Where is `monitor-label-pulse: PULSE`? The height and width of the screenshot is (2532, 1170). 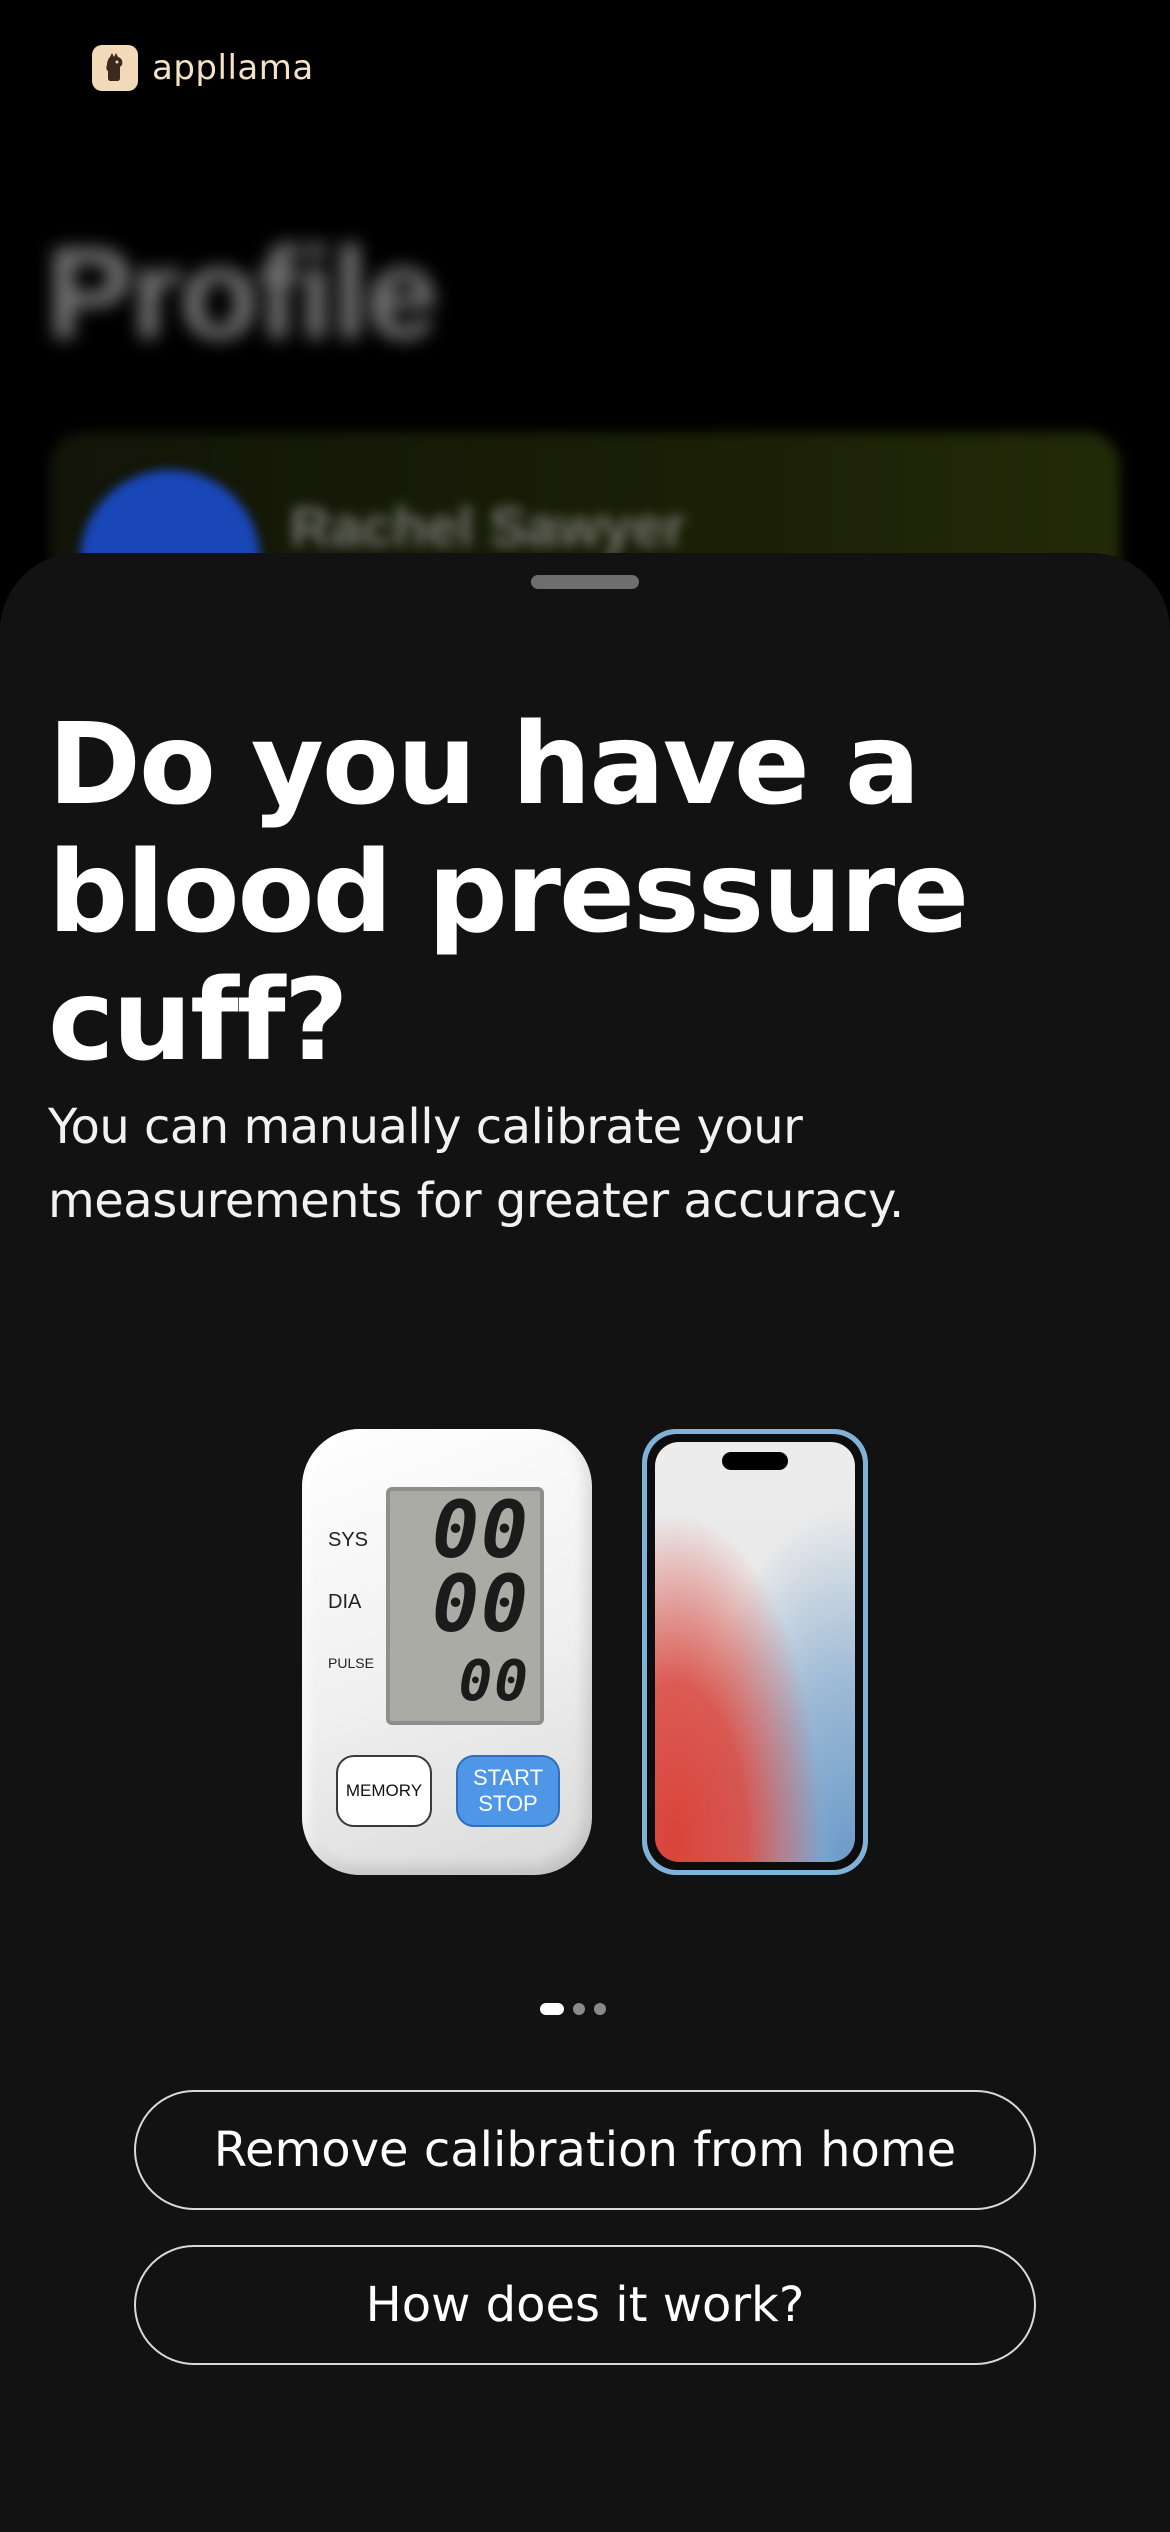 monitor-label-pulse: PULSE is located at coordinates (351, 1663).